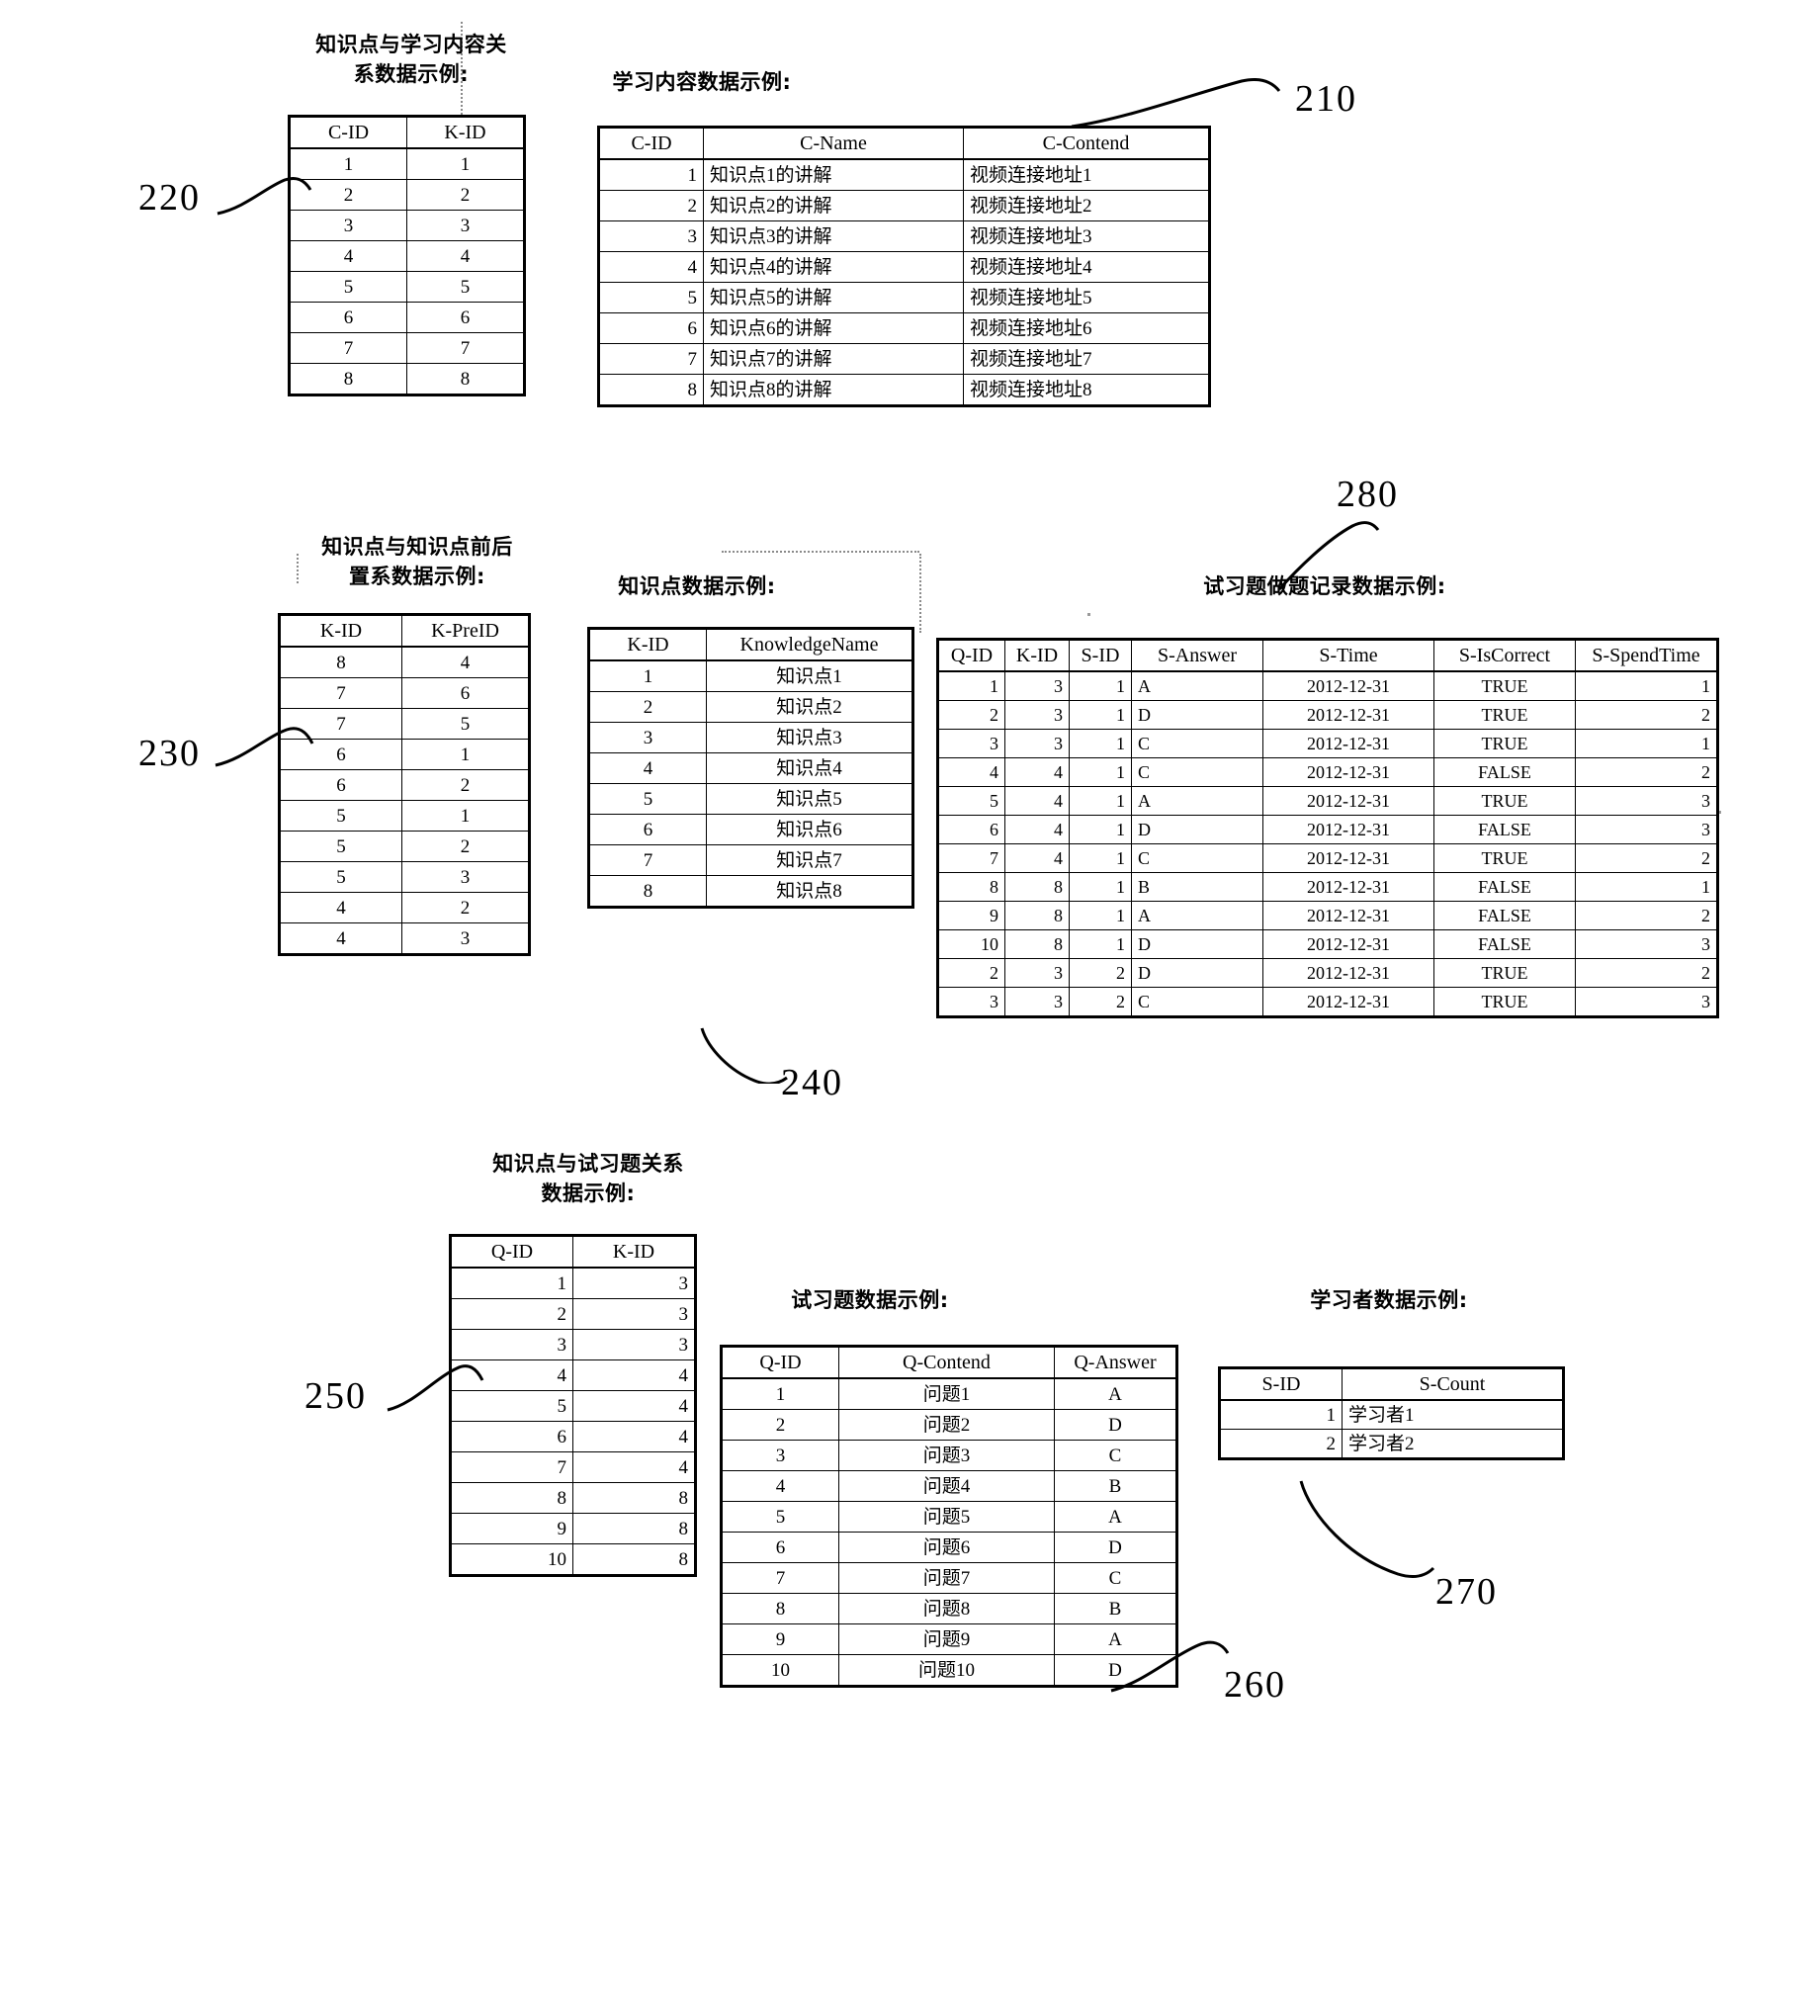 This screenshot has width=1820, height=2016. What do you see at coordinates (404, 631) in the screenshot?
I see `table-header-row: K-ID K-PreID` at bounding box center [404, 631].